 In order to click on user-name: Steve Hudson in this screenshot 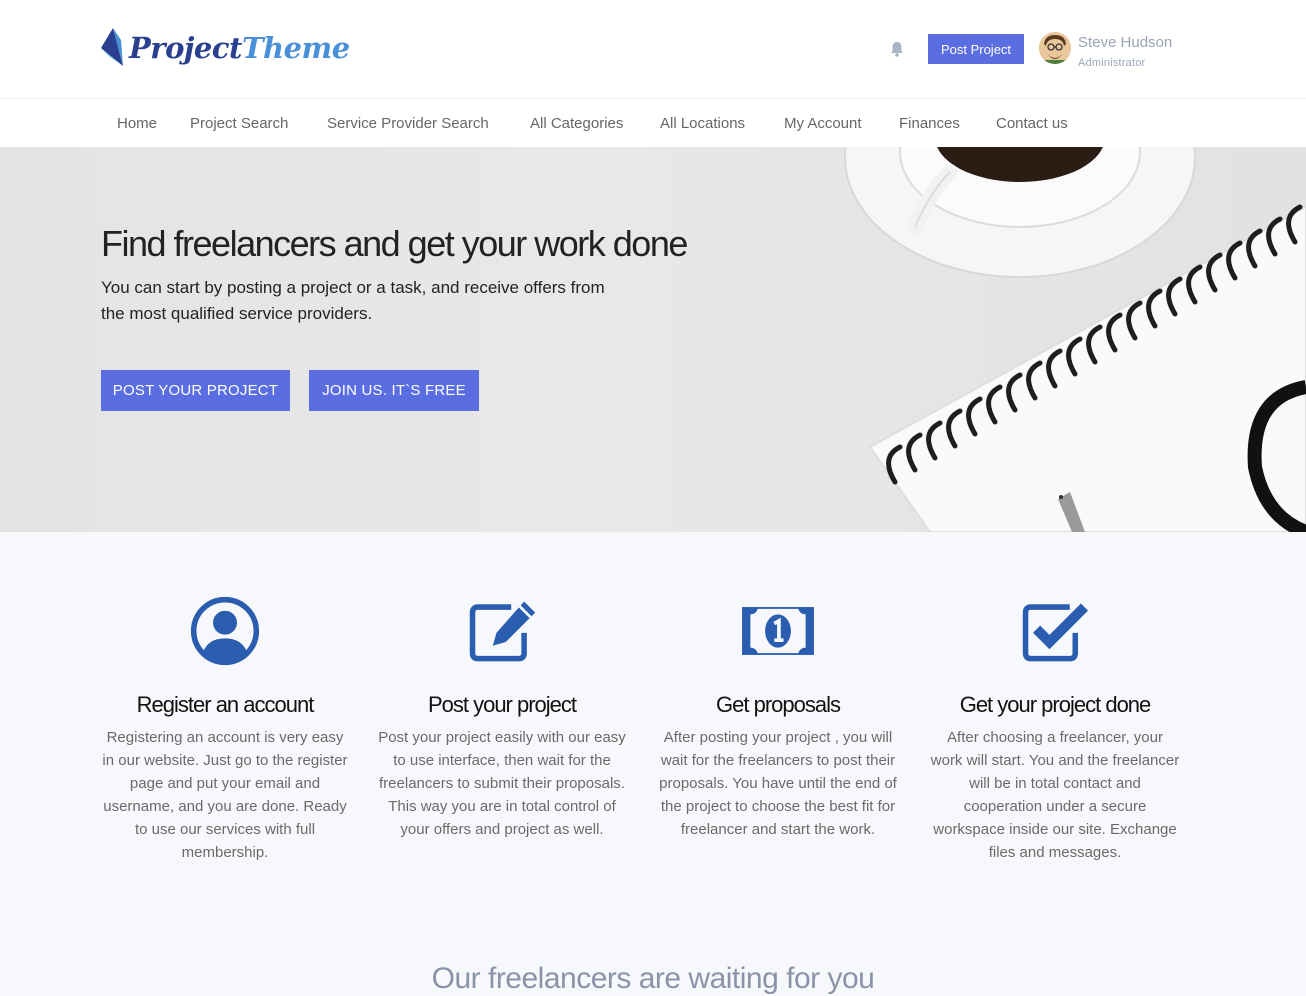, I will do `click(1125, 42)`.